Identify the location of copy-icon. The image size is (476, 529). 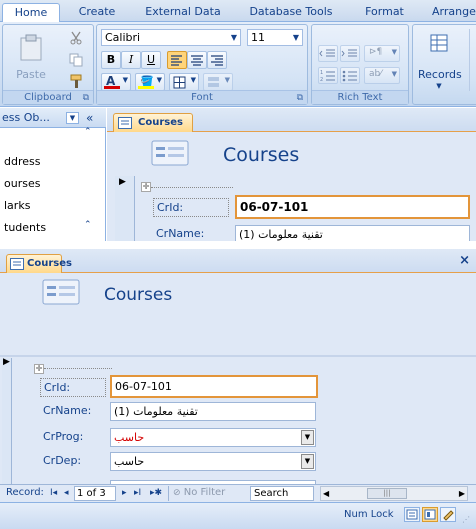
(76, 60).